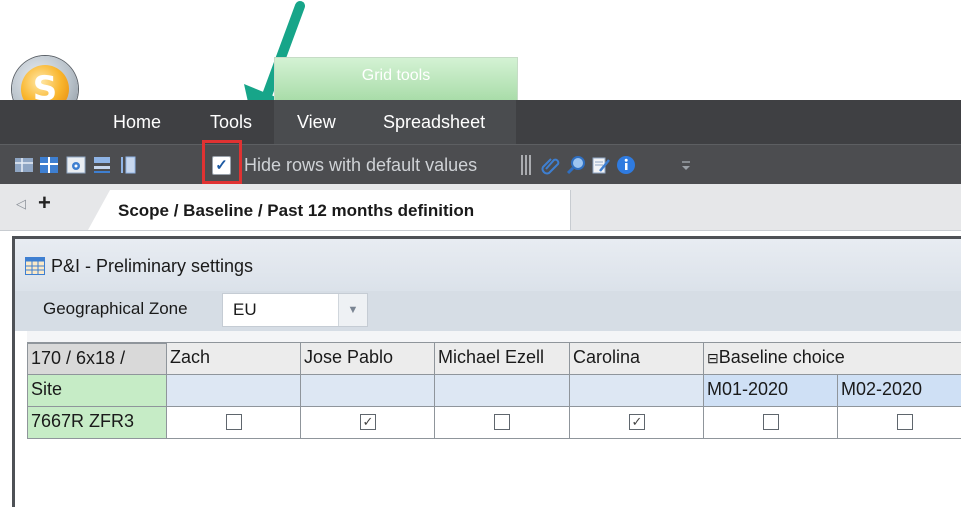 The height and width of the screenshot is (507, 961). Describe the element at coordinates (24, 165) in the screenshot. I see `grid-settings-icon` at that location.